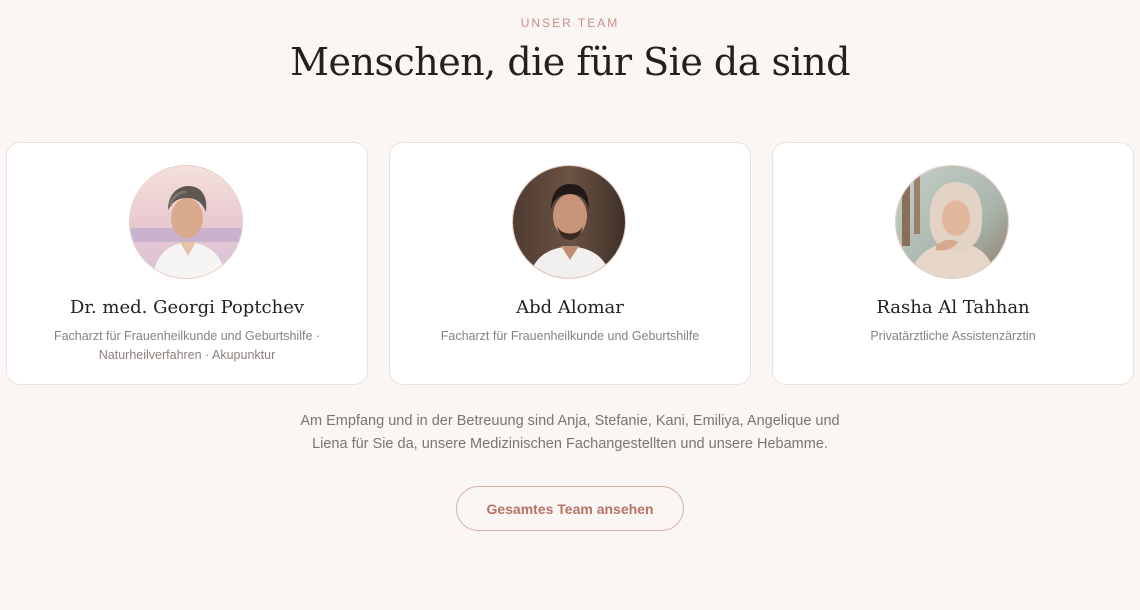 Image resolution: width=1140 pixels, height=610 pixels. Describe the element at coordinates (570, 62) in the screenshot. I see `section-headline: Menschen, die für Sie da sind` at that location.